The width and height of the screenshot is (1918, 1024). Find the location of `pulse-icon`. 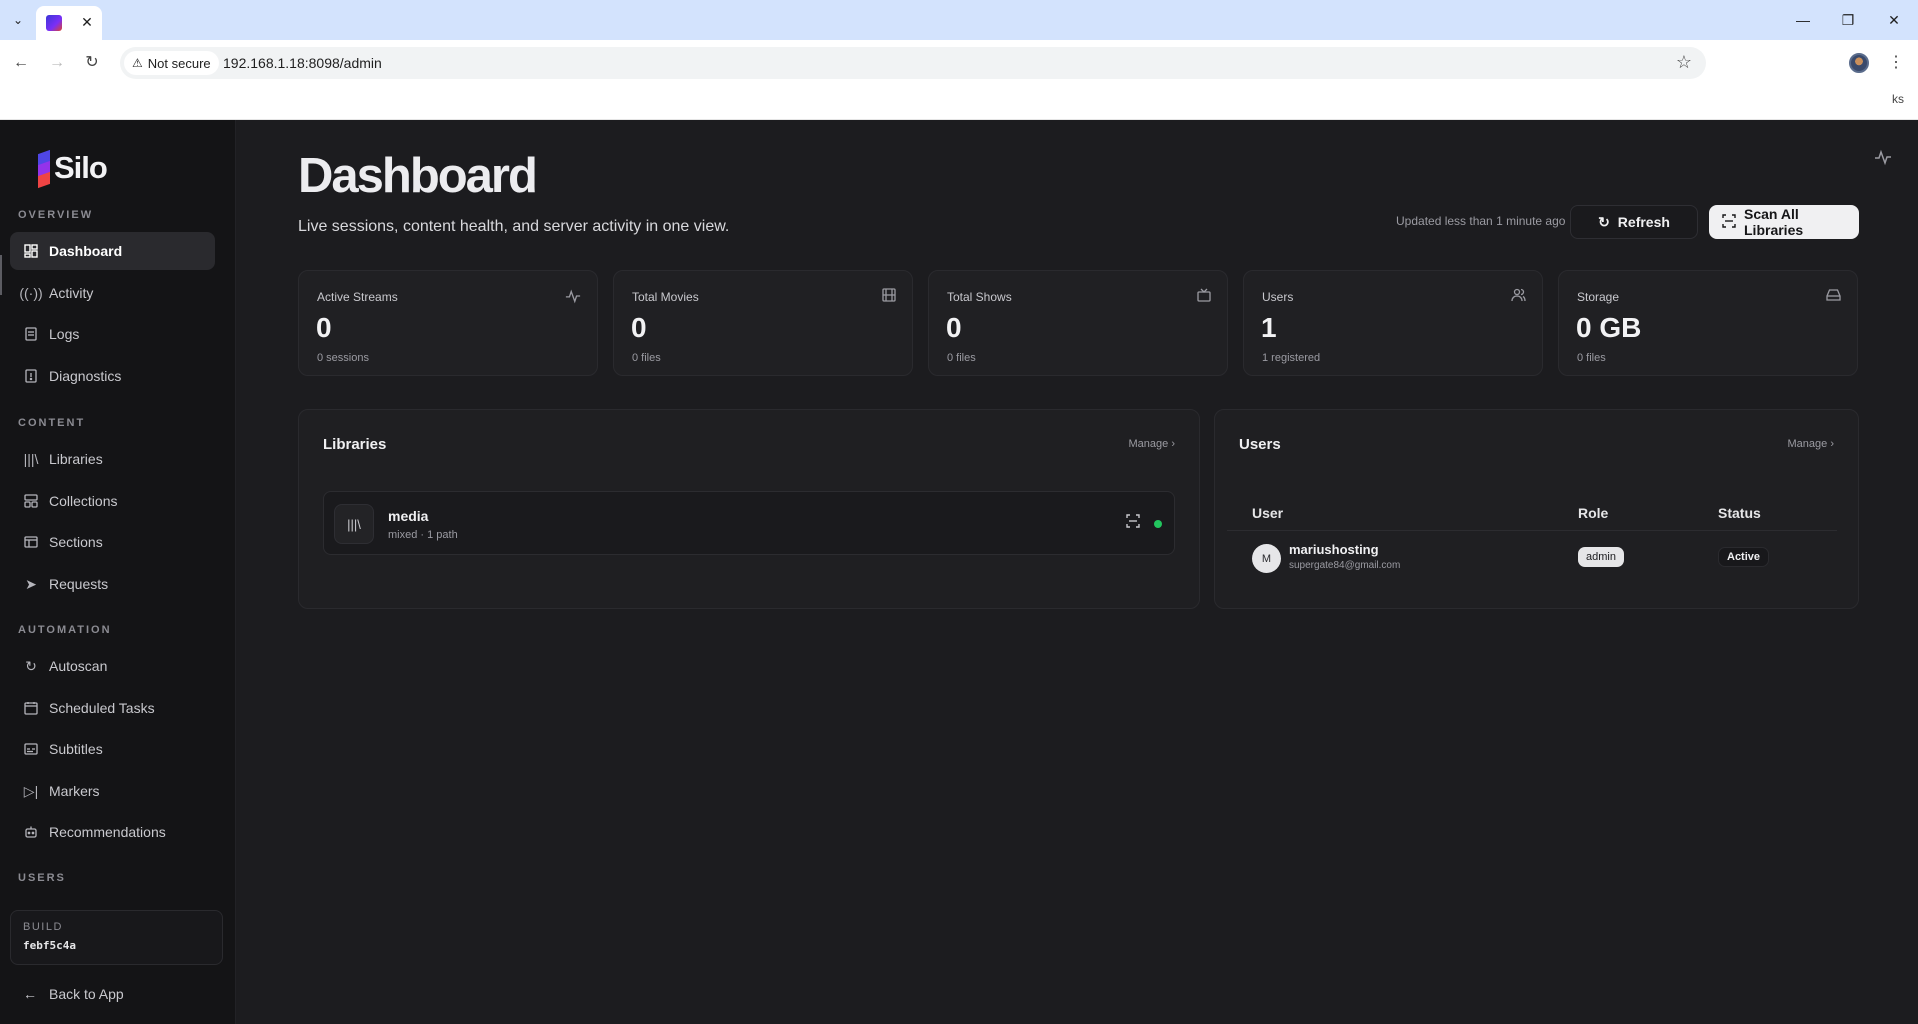

pulse-icon is located at coordinates (573, 297).